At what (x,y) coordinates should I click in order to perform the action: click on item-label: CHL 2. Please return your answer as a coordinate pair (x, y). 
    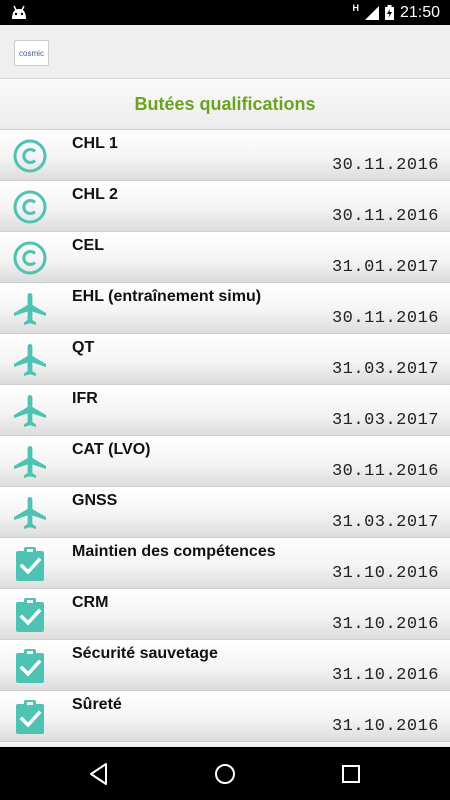
    Looking at the image, I should click on (95, 194).